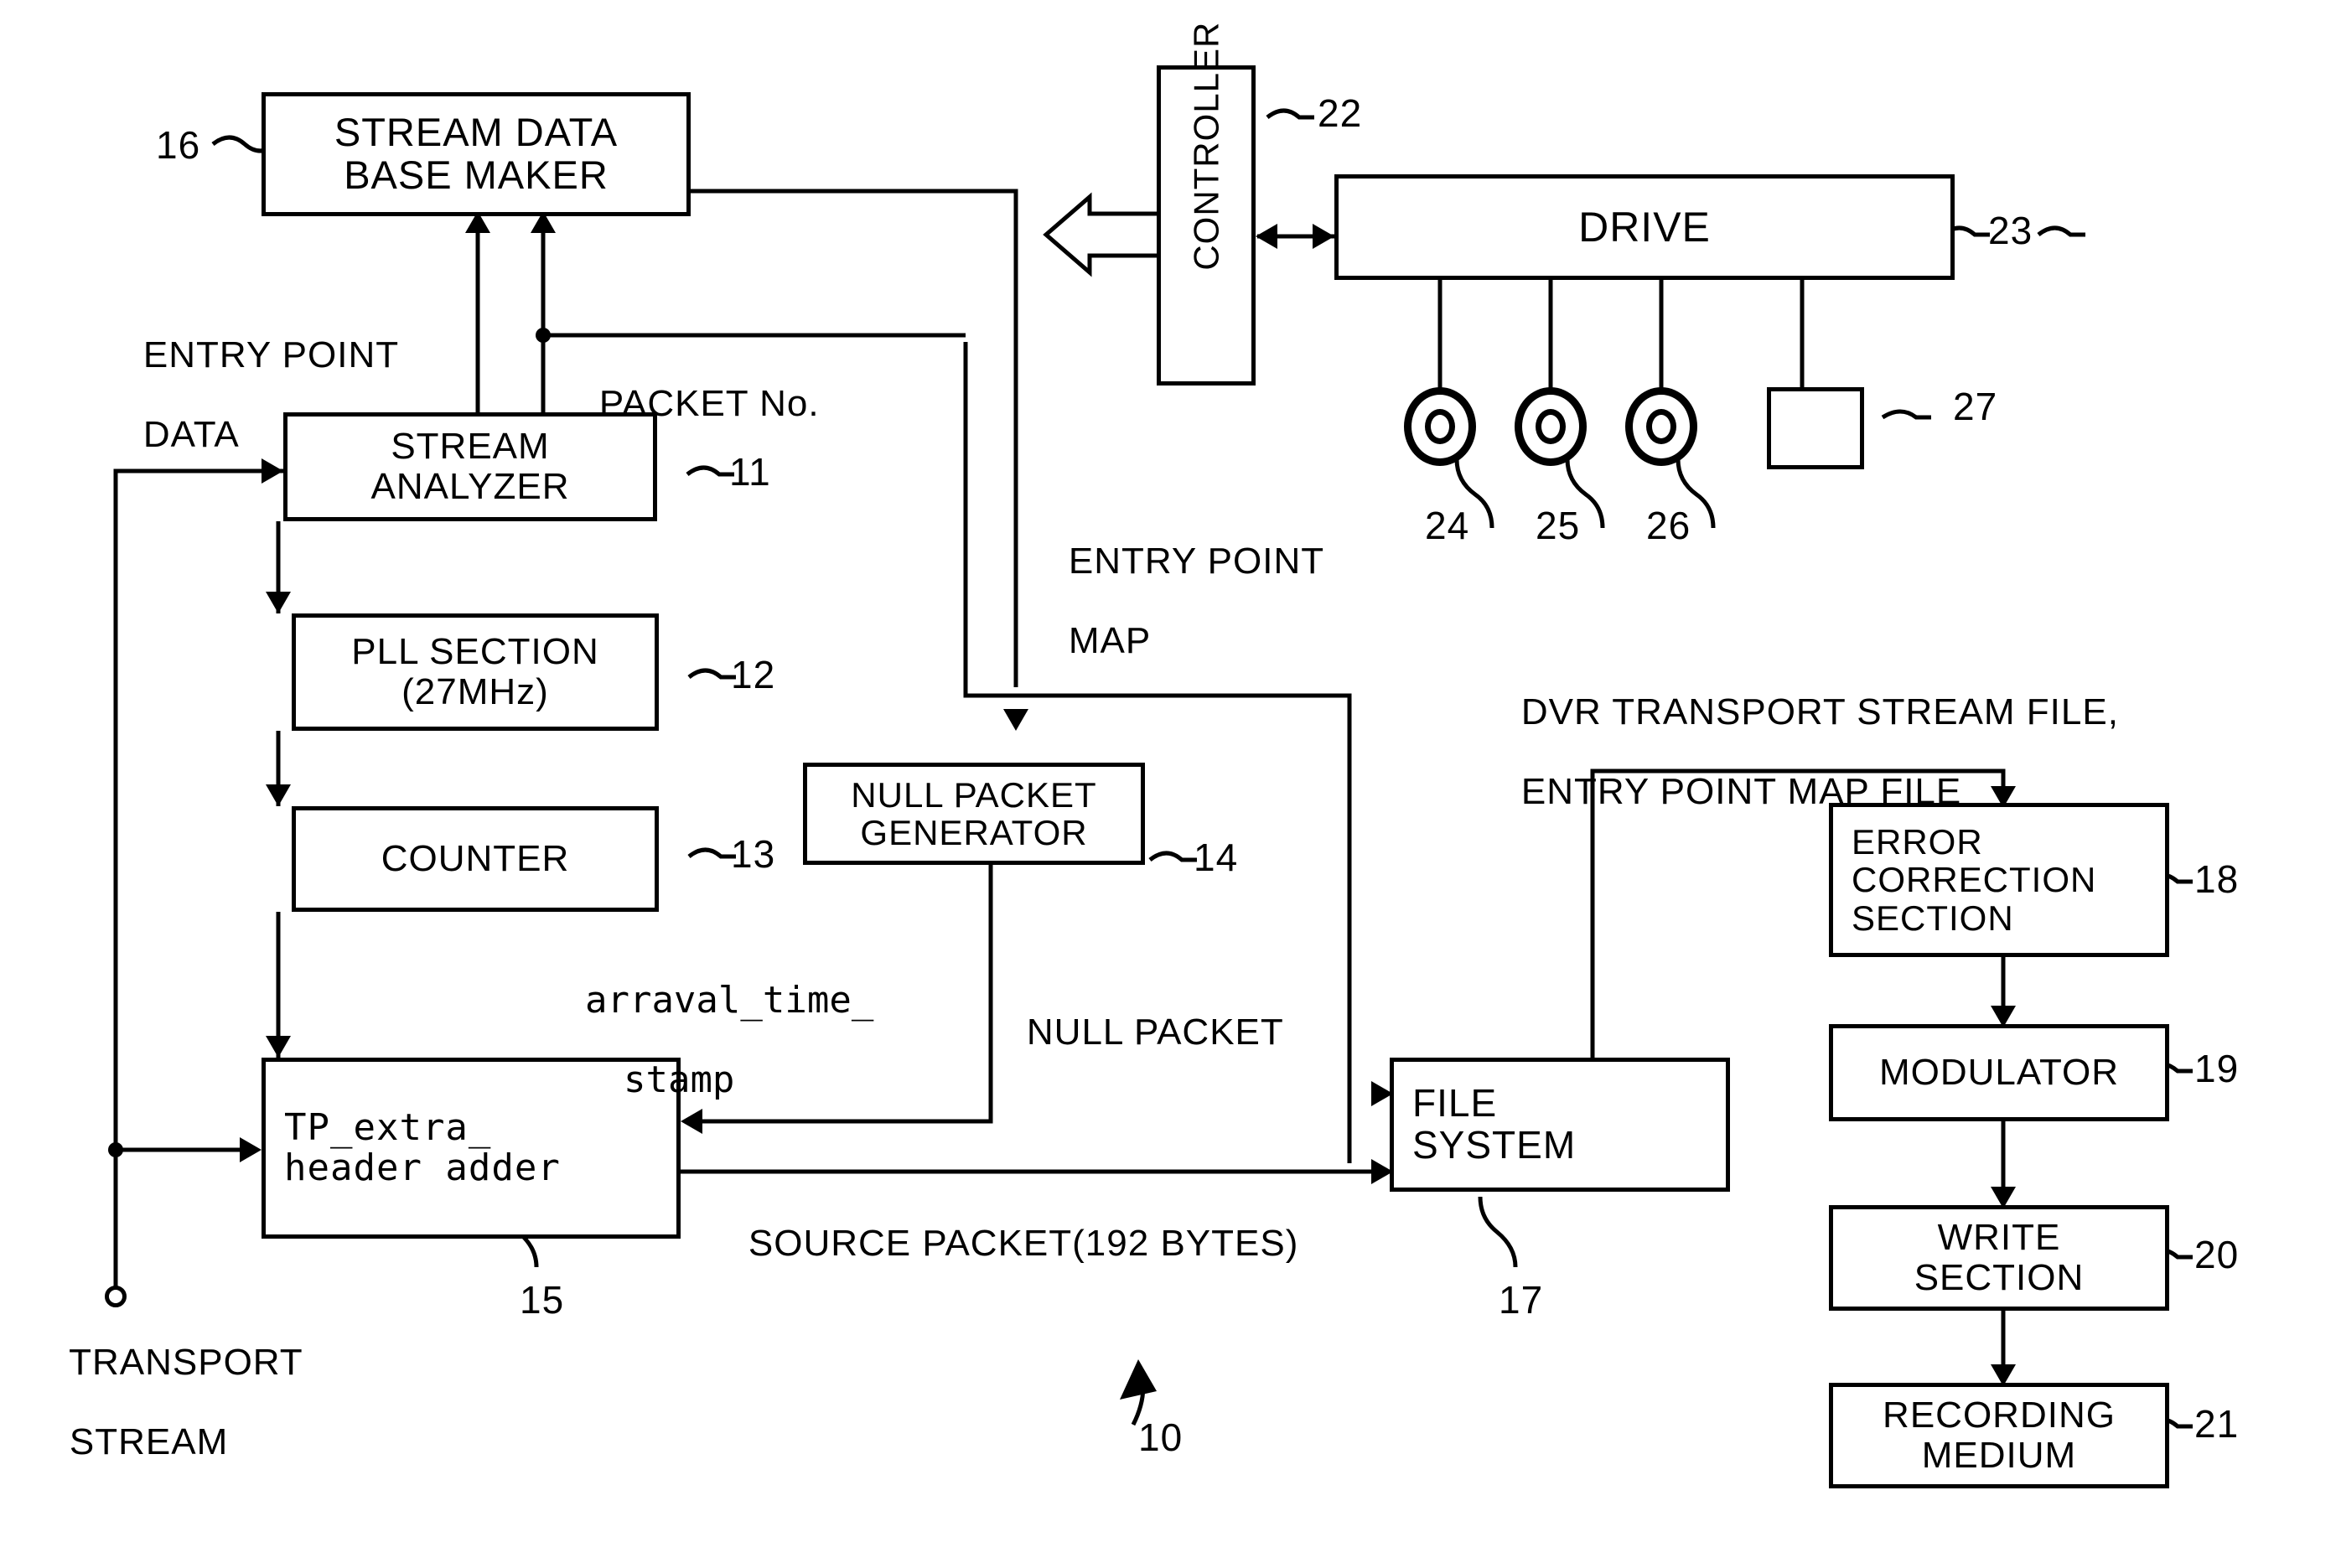  I want to click on counter-label: COUNTER, so click(475, 859).